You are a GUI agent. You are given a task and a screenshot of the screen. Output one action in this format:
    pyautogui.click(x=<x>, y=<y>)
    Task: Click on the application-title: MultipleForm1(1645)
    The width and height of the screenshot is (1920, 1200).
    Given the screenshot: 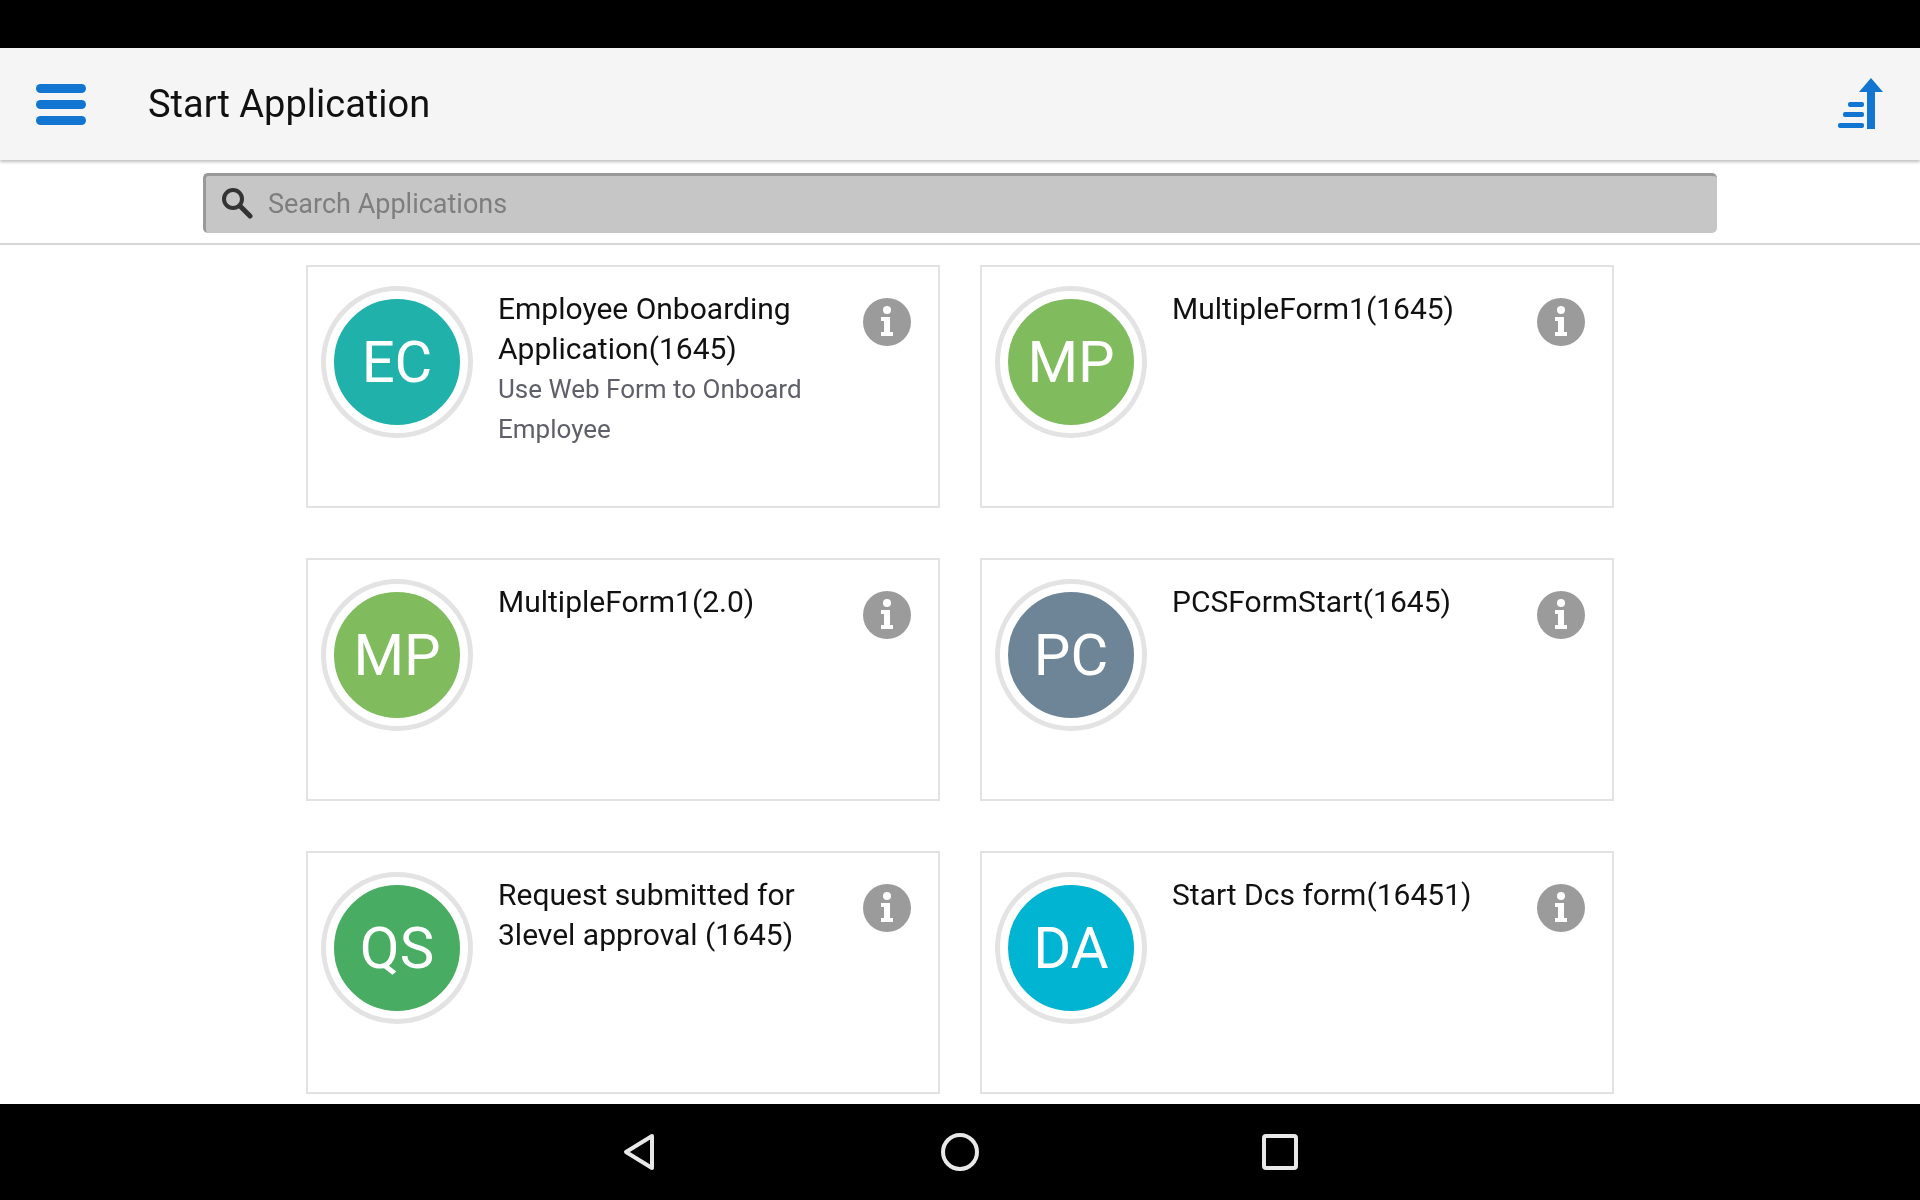 What is the action you would take?
    pyautogui.click(x=1314, y=309)
    